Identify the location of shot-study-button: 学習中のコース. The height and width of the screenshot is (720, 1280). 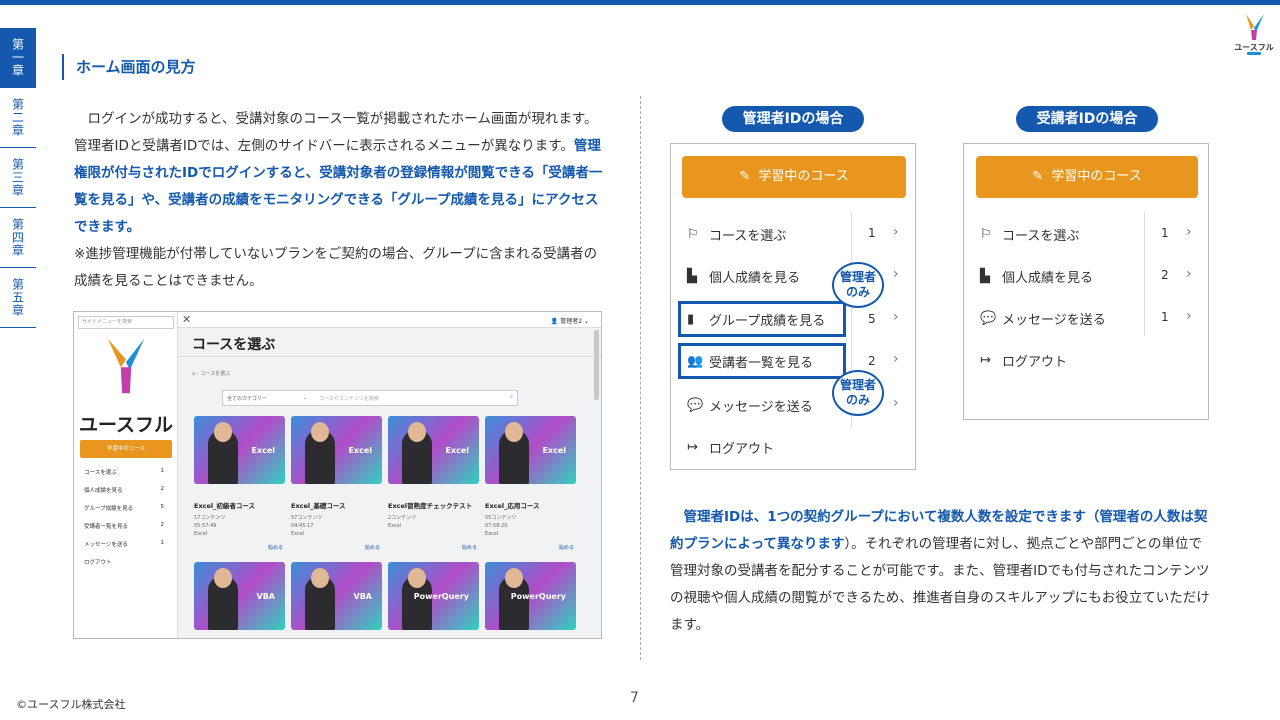
(126, 449).